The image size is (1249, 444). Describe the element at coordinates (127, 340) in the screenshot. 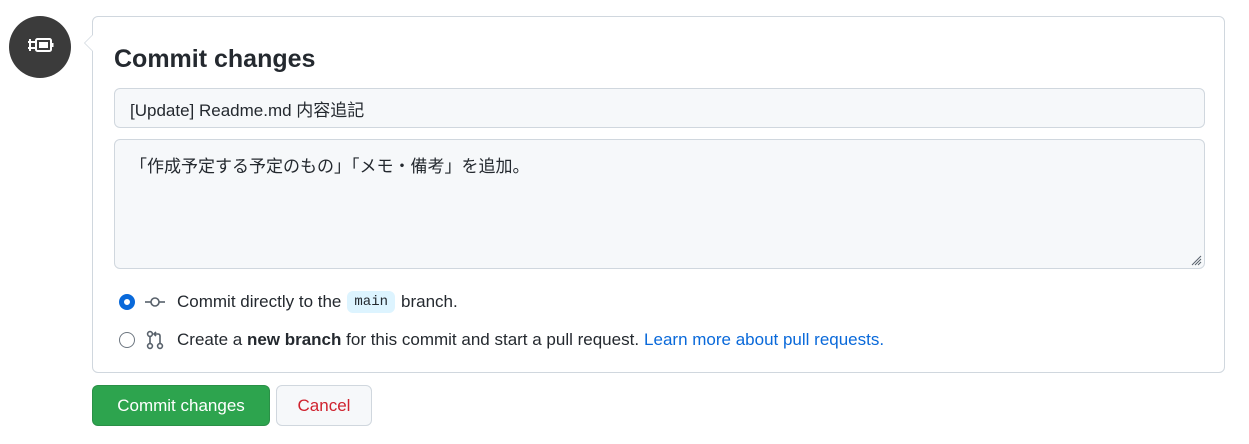

I see `new-branch-radio` at that location.